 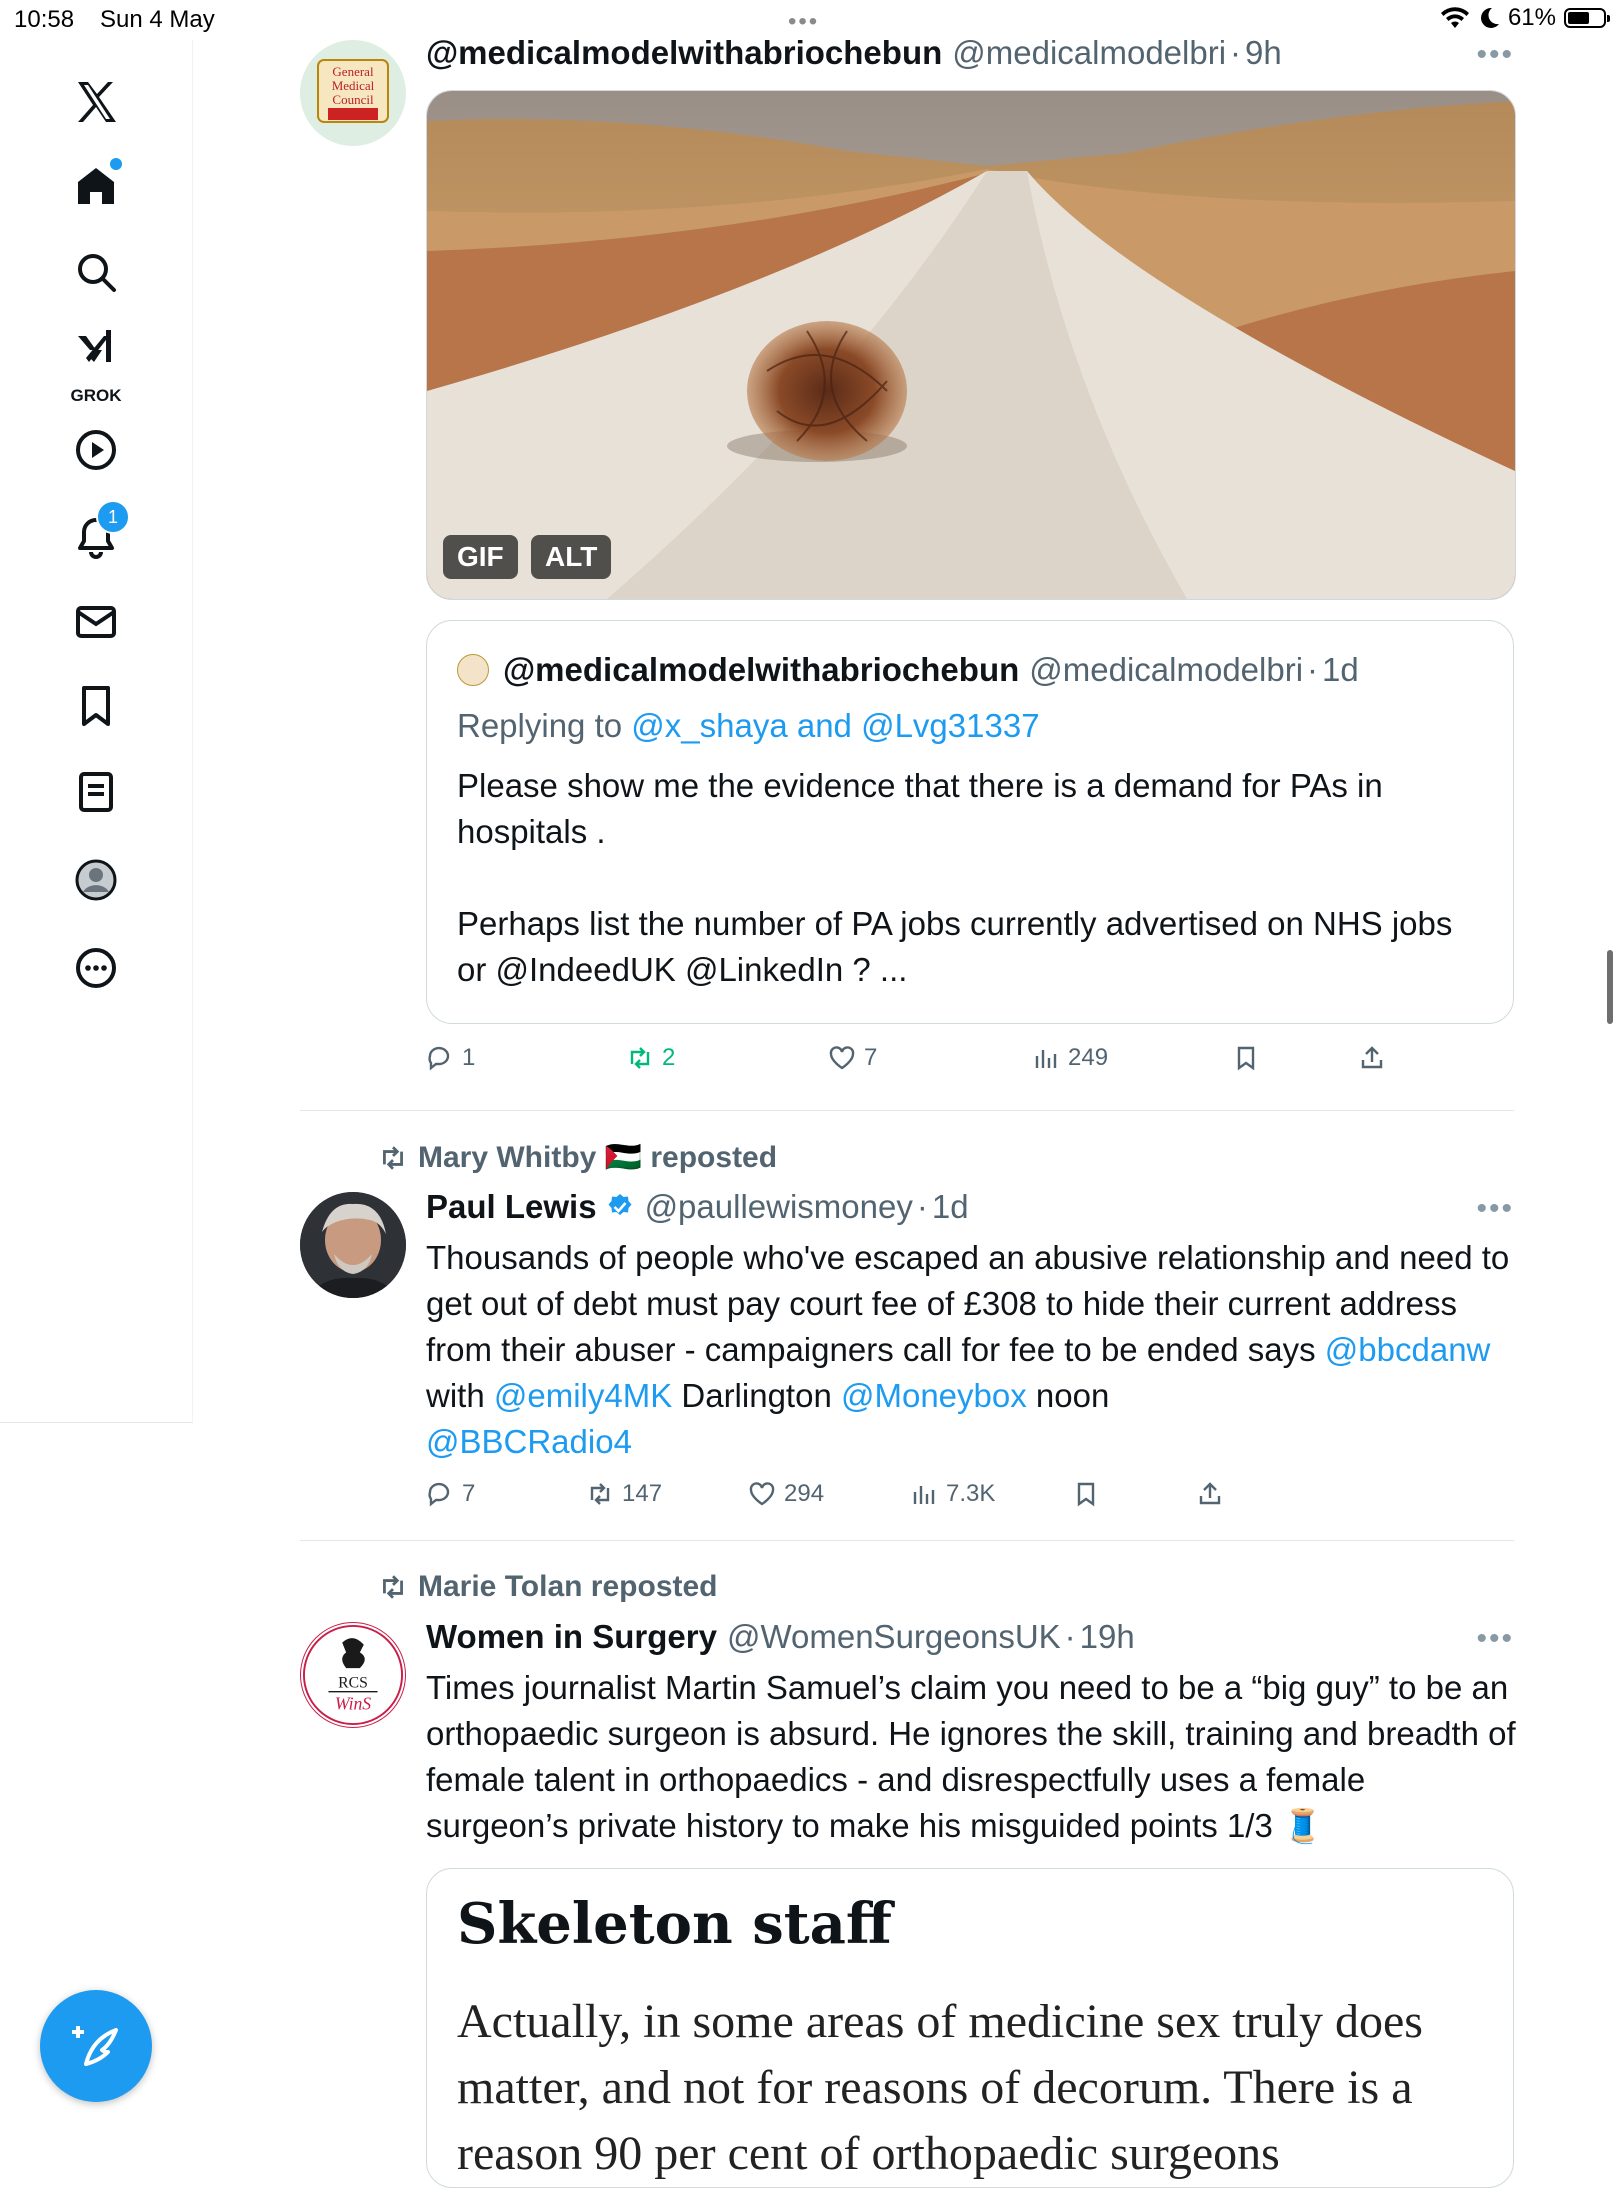 What do you see at coordinates (642, 1493) in the screenshot?
I see `repost-count: 147` at bounding box center [642, 1493].